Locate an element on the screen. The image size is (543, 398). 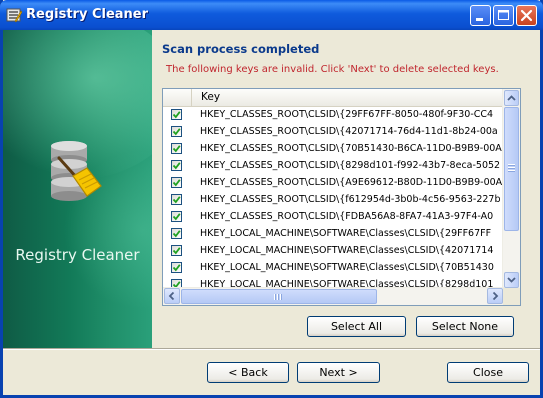
horizontal-scrollbar is located at coordinates (333, 296).